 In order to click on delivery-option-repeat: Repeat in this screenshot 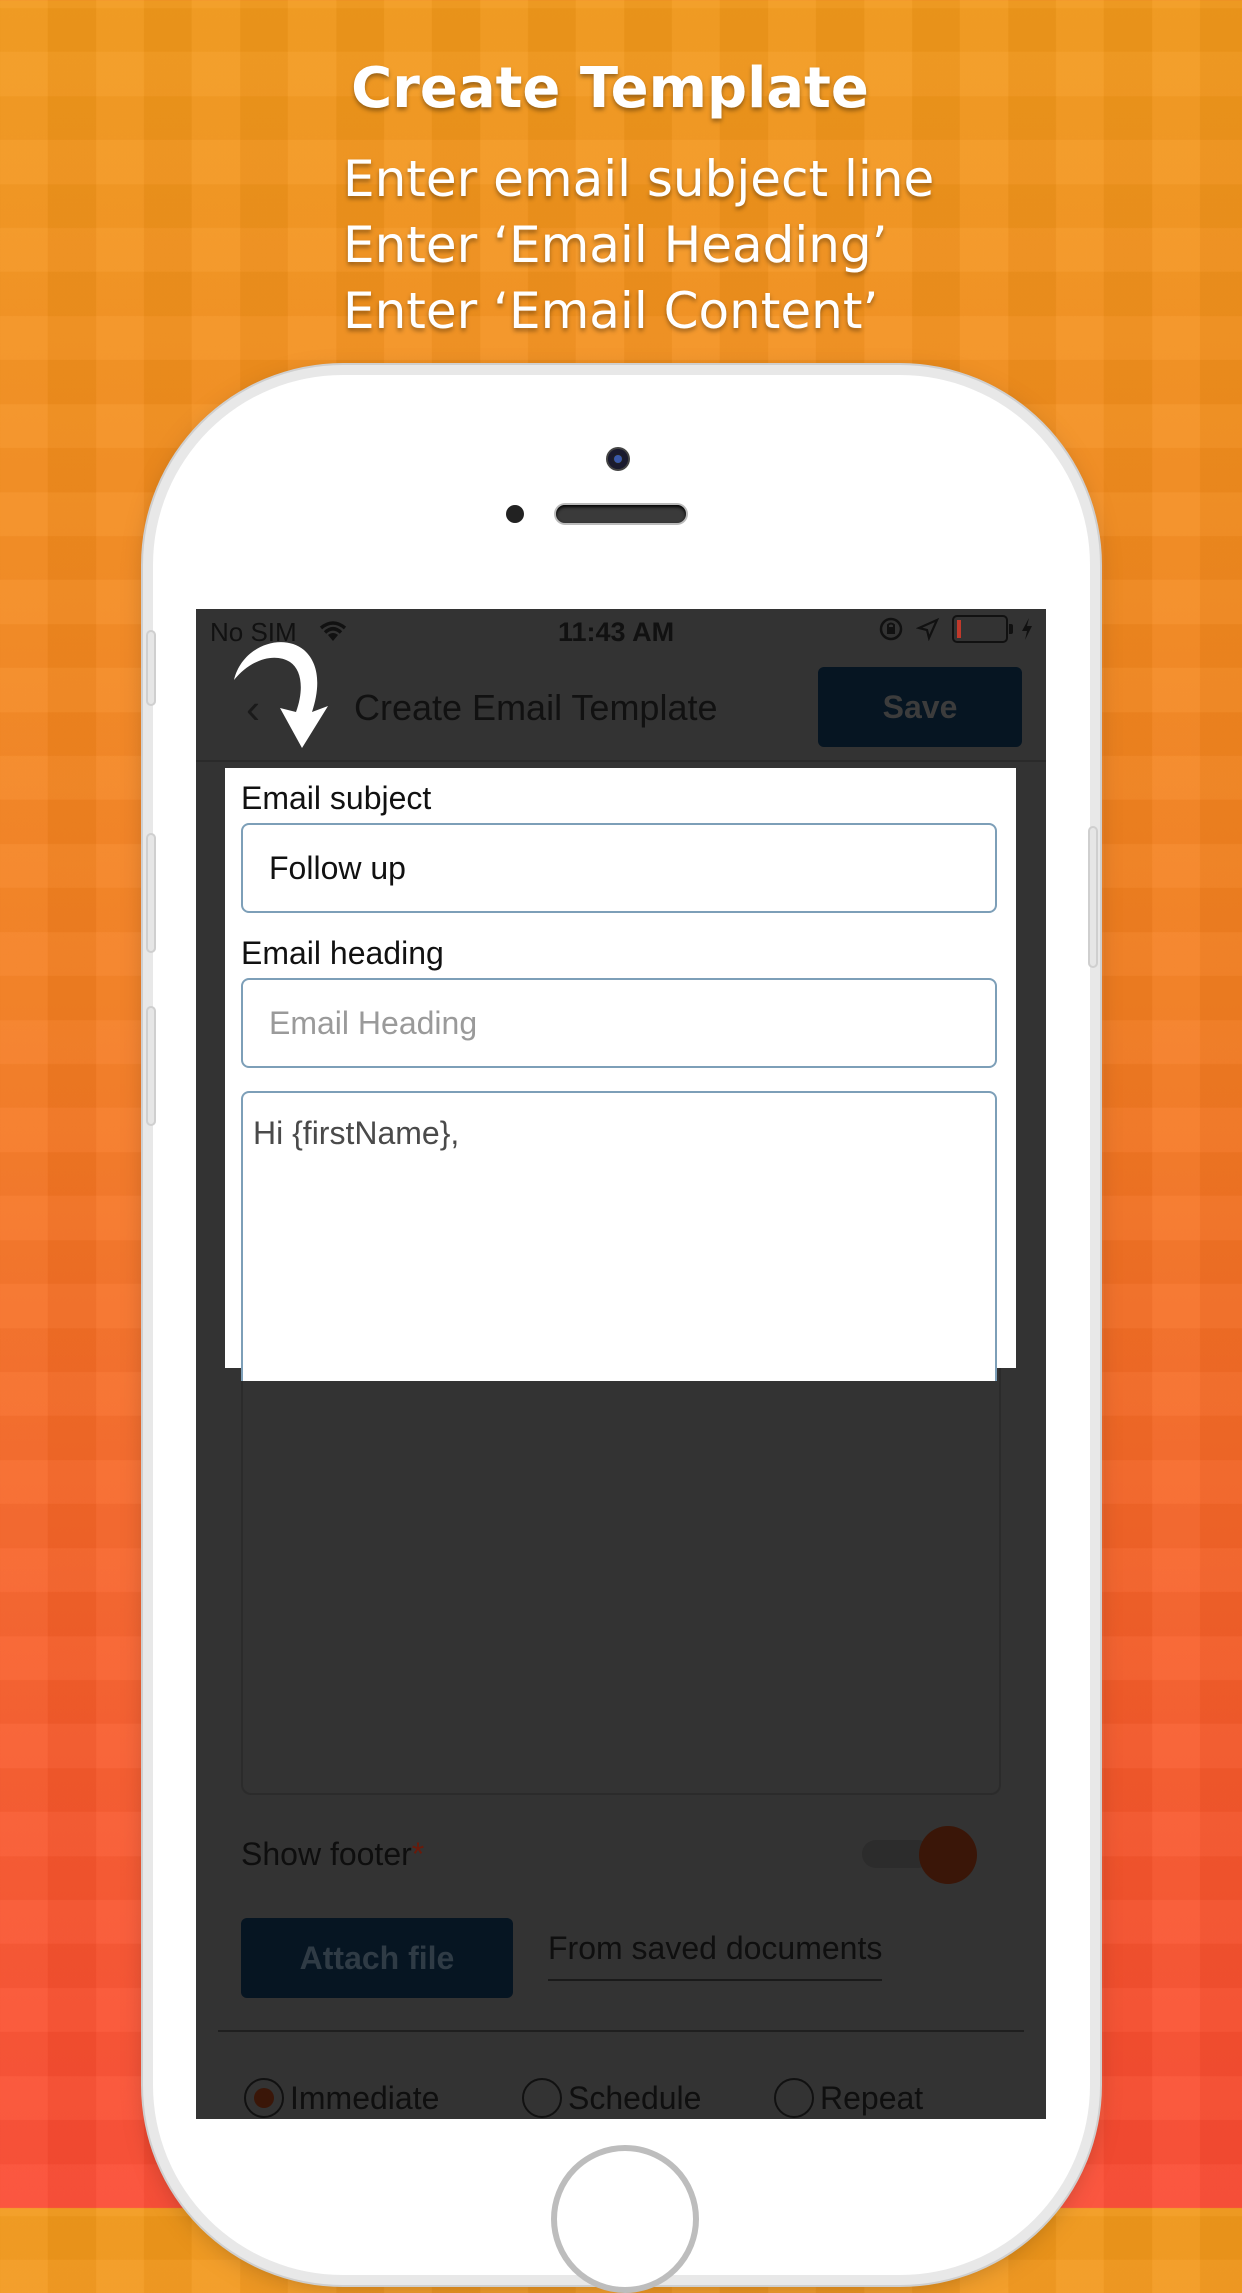, I will do `click(848, 2098)`.